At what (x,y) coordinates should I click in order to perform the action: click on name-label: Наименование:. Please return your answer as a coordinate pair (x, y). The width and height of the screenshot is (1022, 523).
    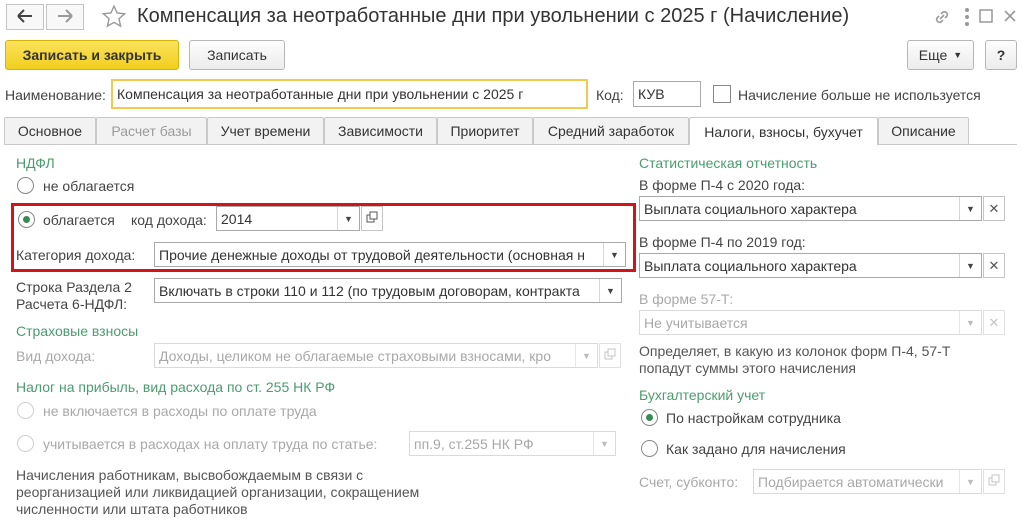
    Looking at the image, I should click on (55, 95).